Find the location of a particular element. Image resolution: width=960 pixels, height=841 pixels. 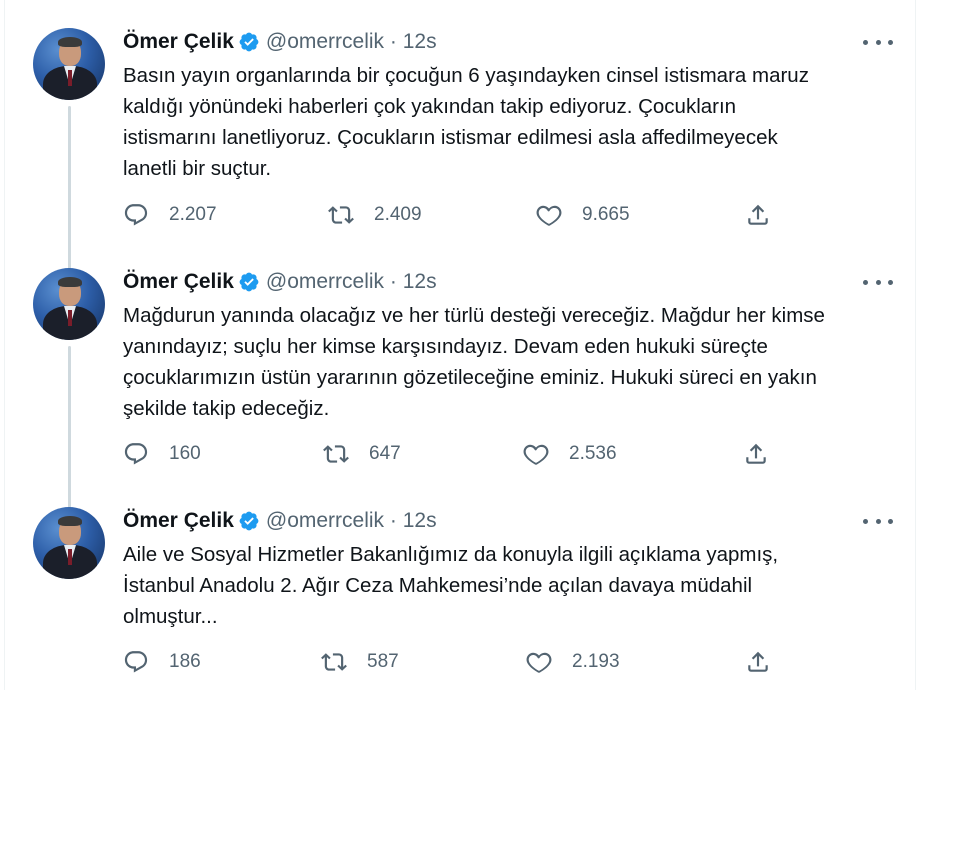

retweet-button: 647 is located at coordinates (362, 454).